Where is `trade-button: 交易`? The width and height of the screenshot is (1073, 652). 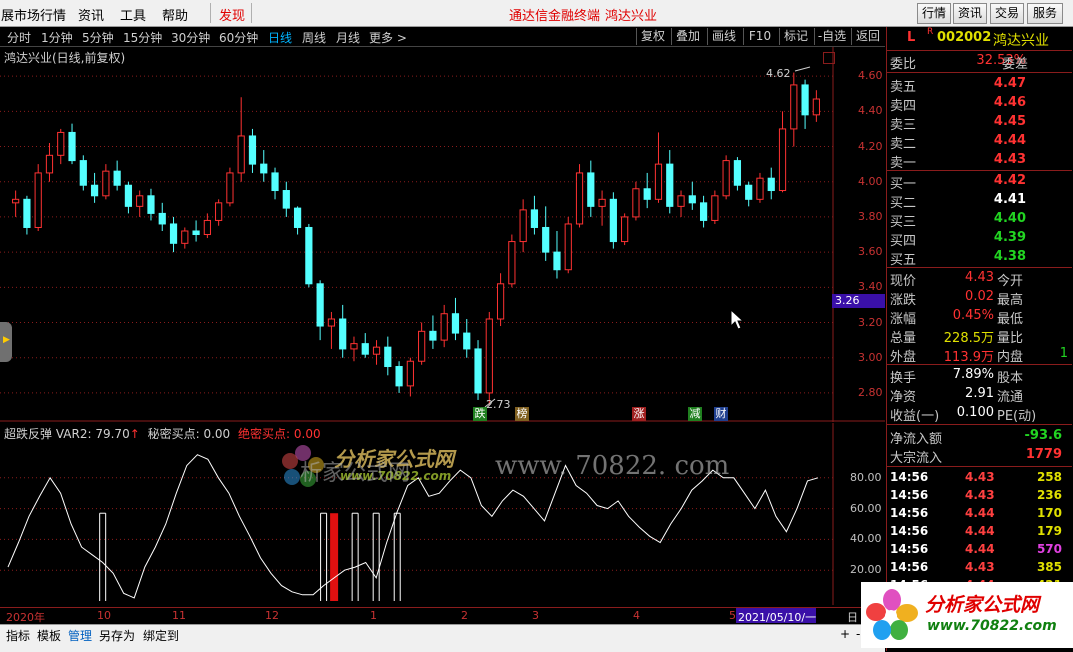 trade-button: 交易 is located at coordinates (1007, 13).